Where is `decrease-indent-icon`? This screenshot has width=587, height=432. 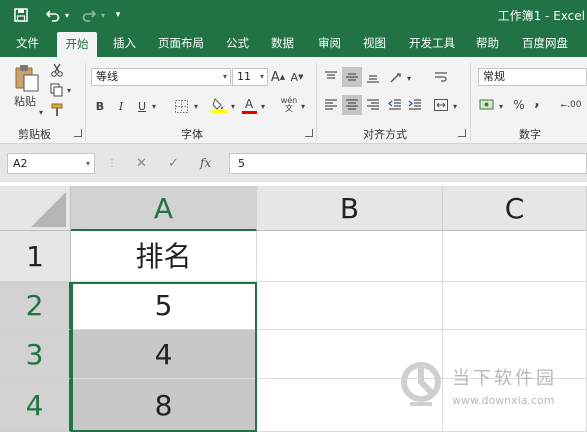
decrease-indent-icon is located at coordinates (395, 105).